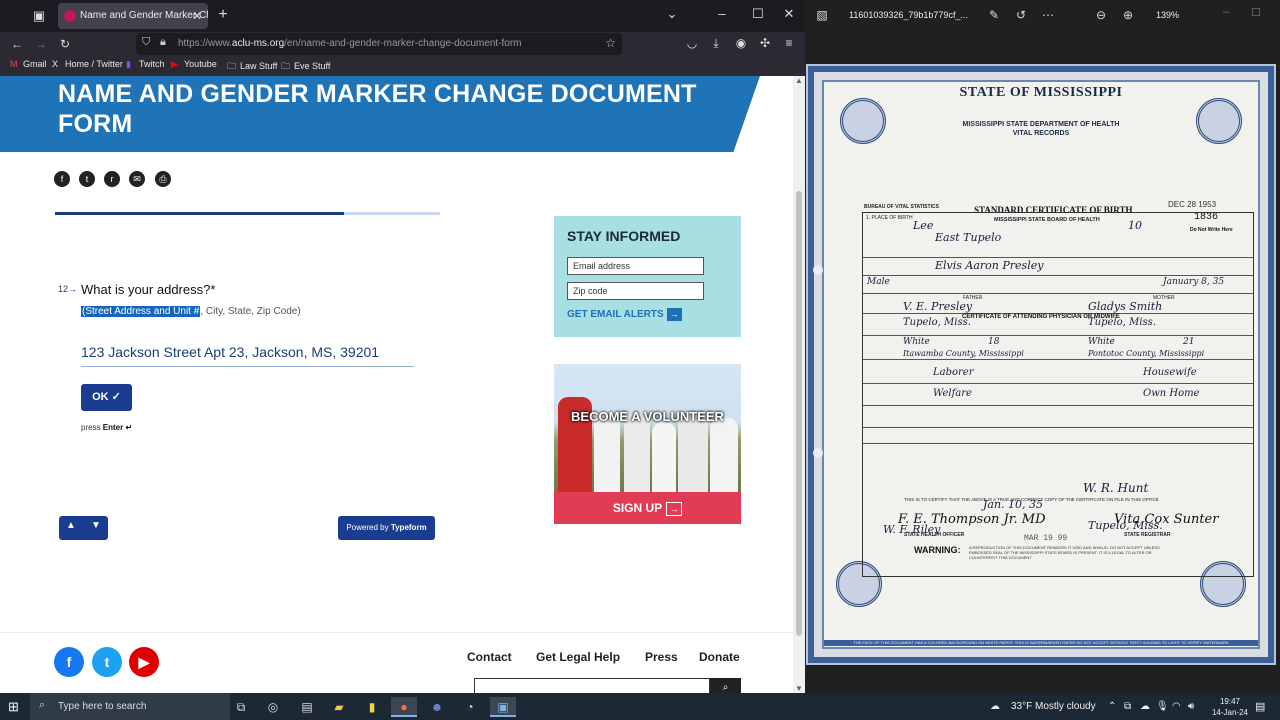 This screenshot has height=720, width=1280. I want to click on mother-occupation-value: Housewife, so click(1170, 372).